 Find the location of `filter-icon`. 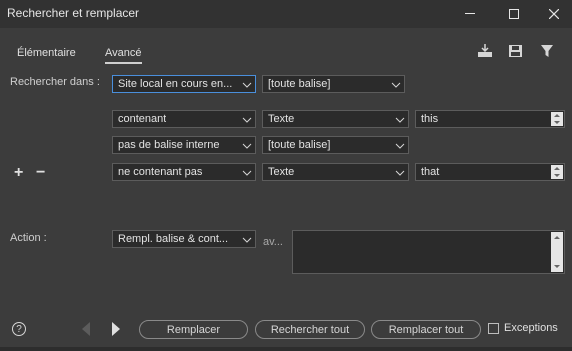

filter-icon is located at coordinates (547, 51).